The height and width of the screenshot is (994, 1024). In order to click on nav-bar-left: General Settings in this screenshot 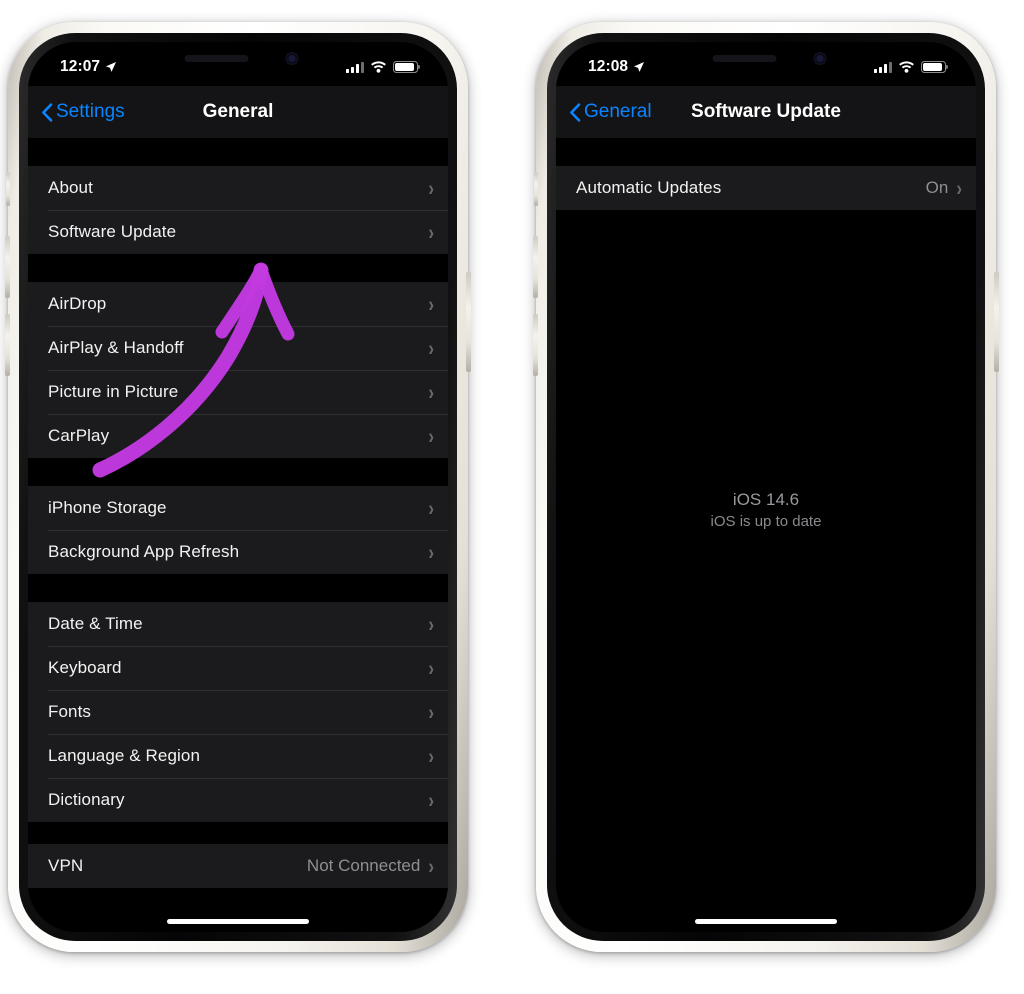, I will do `click(238, 112)`.